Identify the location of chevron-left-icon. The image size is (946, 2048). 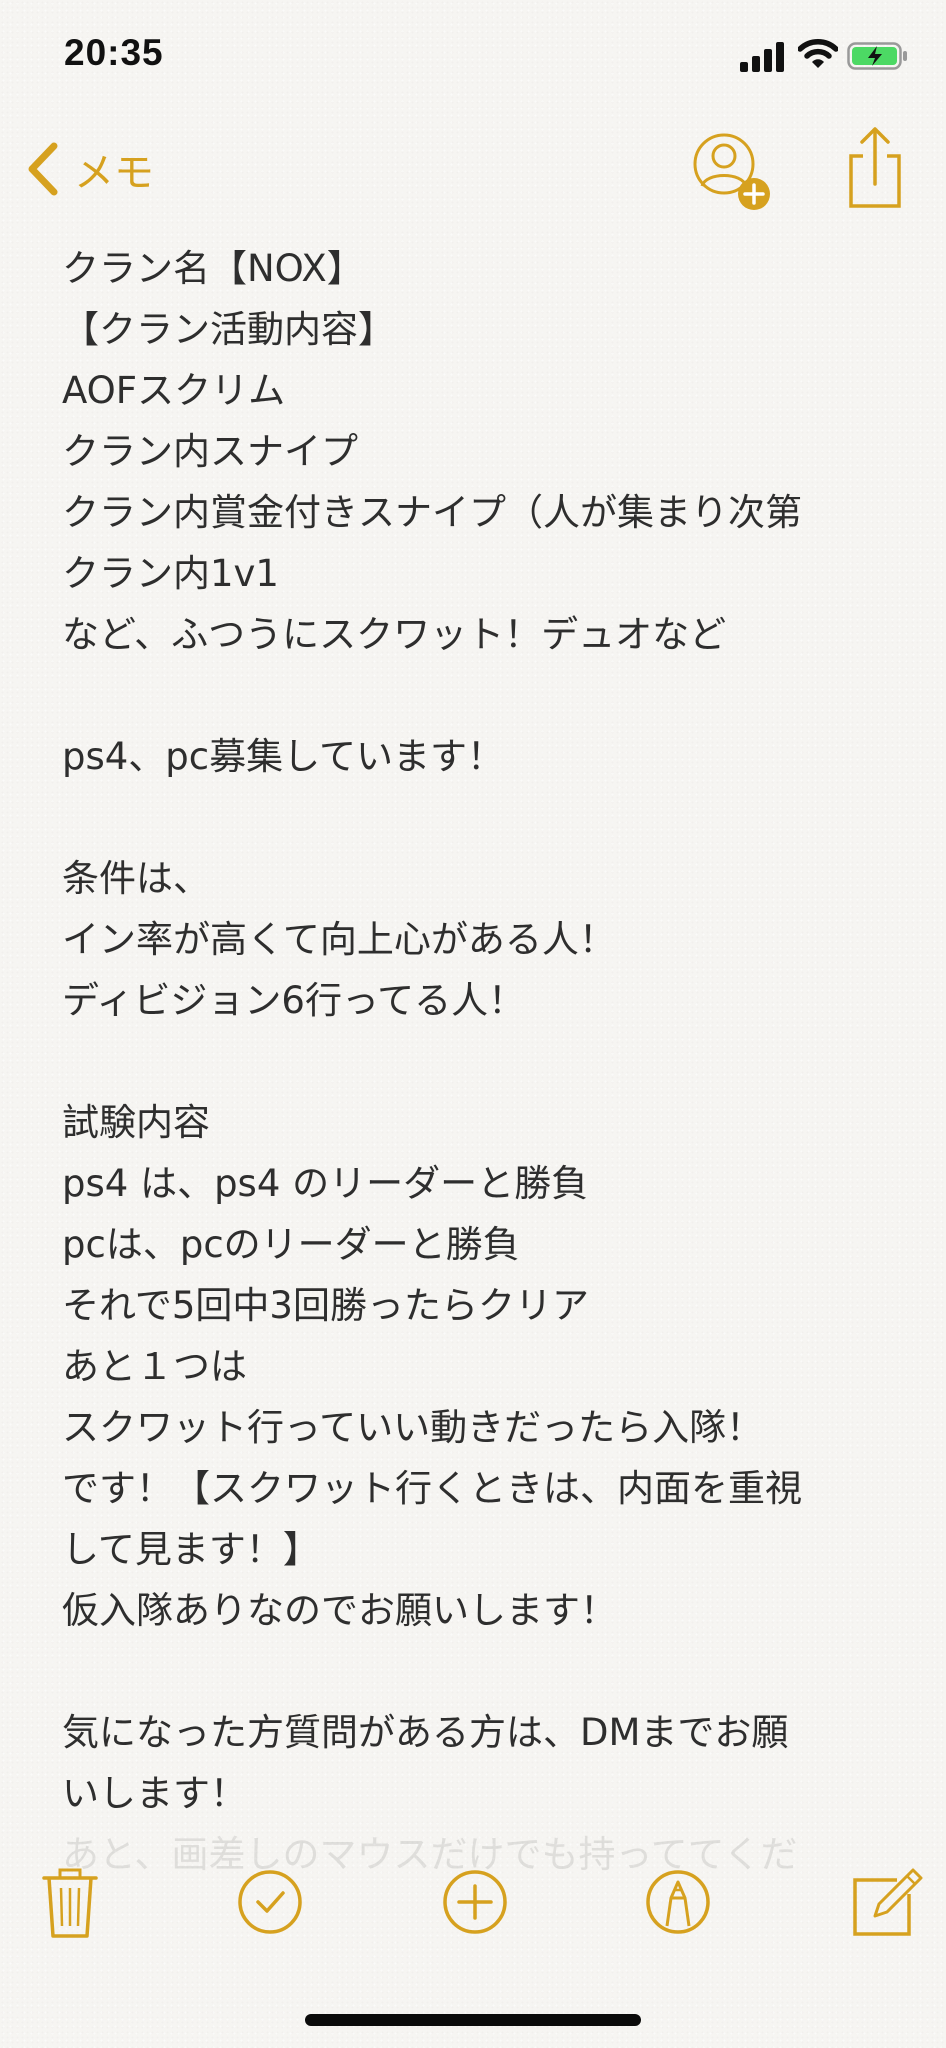
(43, 169).